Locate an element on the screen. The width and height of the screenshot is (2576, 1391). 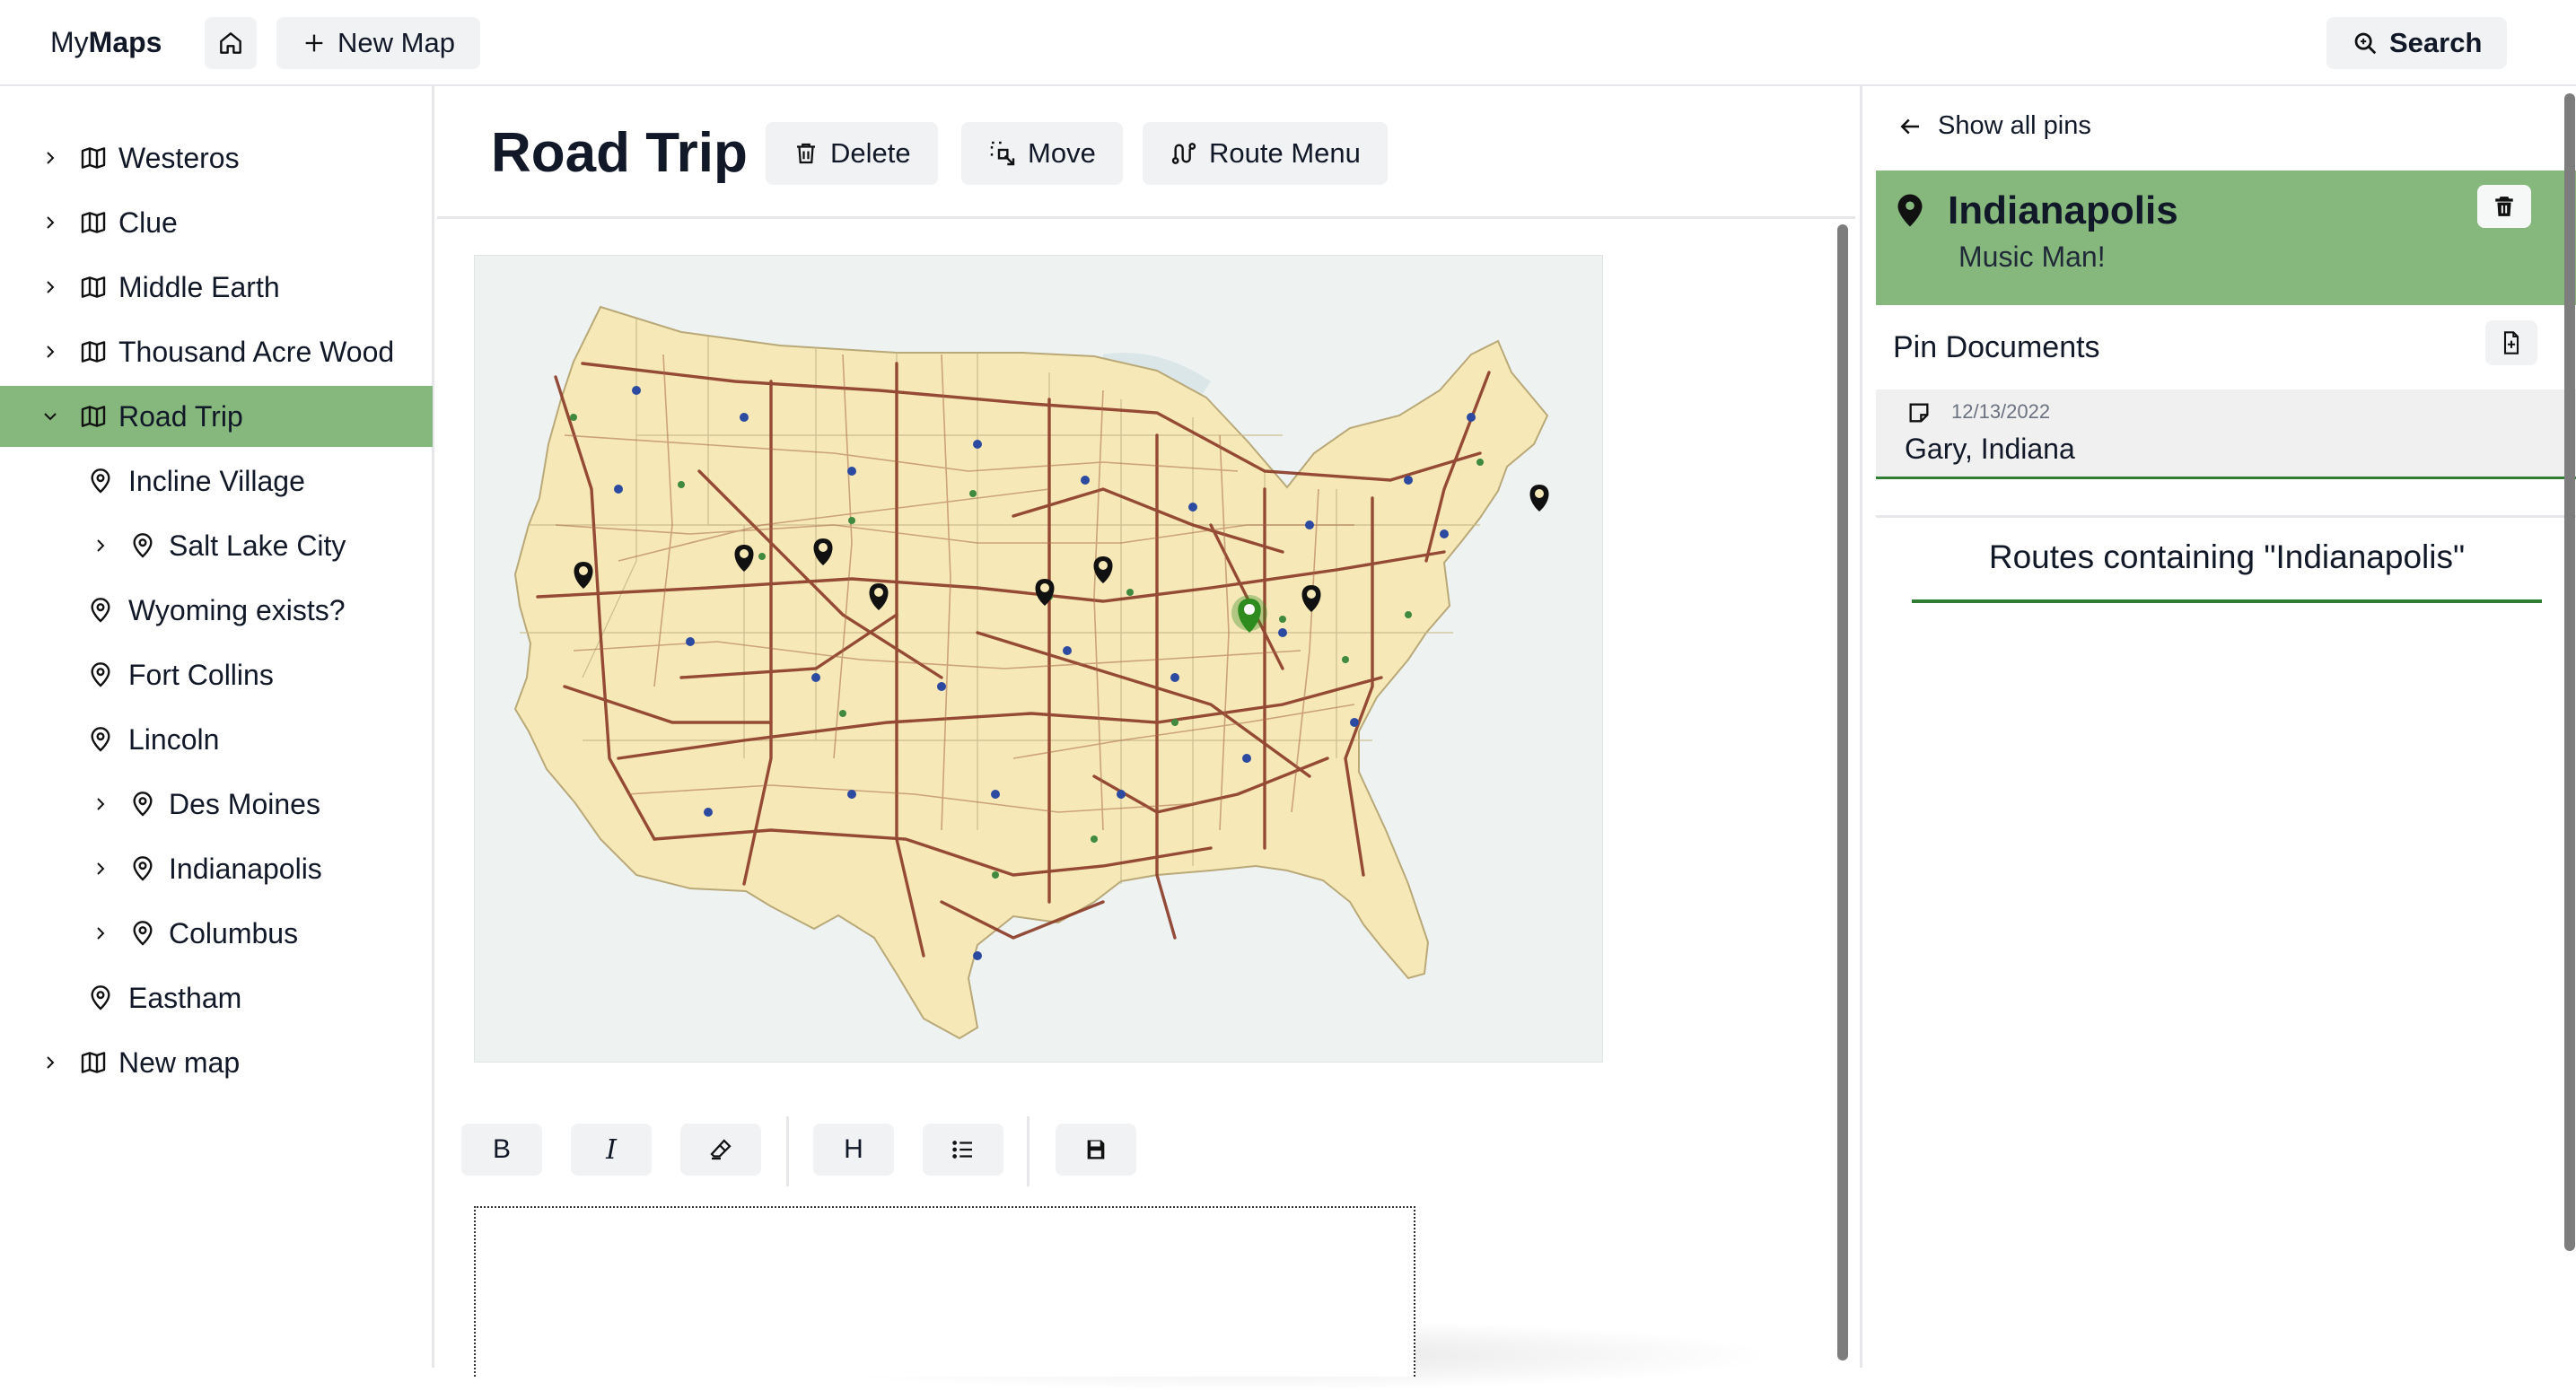
location-pin-filled-icon is located at coordinates (1910, 210).